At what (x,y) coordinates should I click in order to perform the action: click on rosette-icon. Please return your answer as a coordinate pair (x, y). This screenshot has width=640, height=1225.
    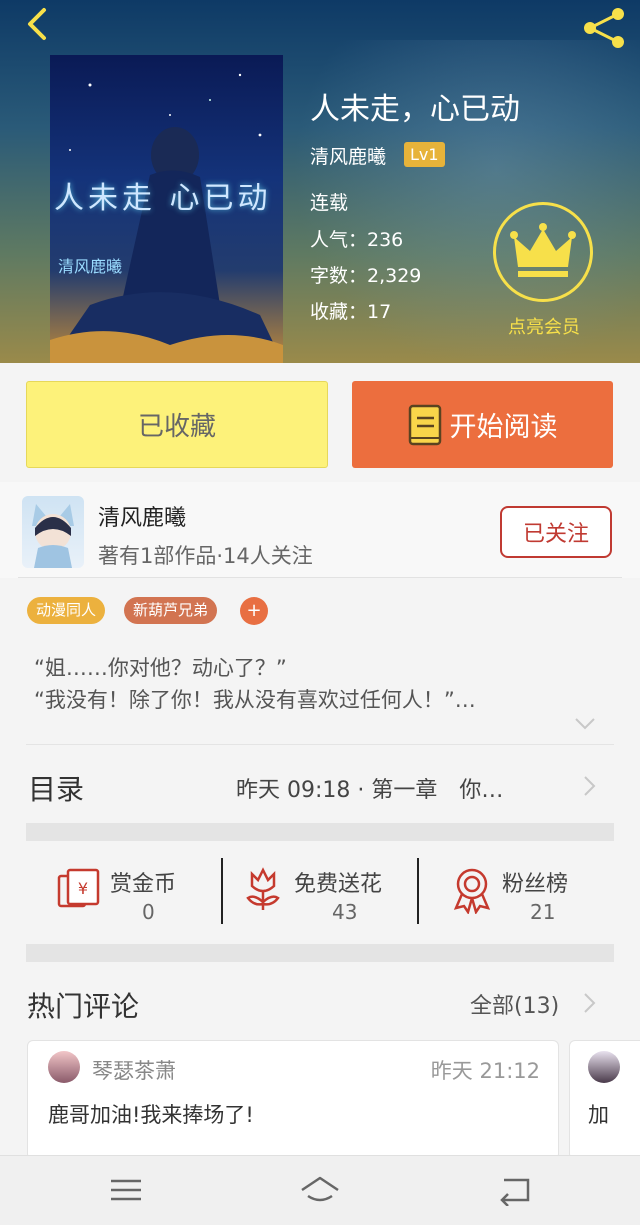
    Looking at the image, I should click on (472, 891).